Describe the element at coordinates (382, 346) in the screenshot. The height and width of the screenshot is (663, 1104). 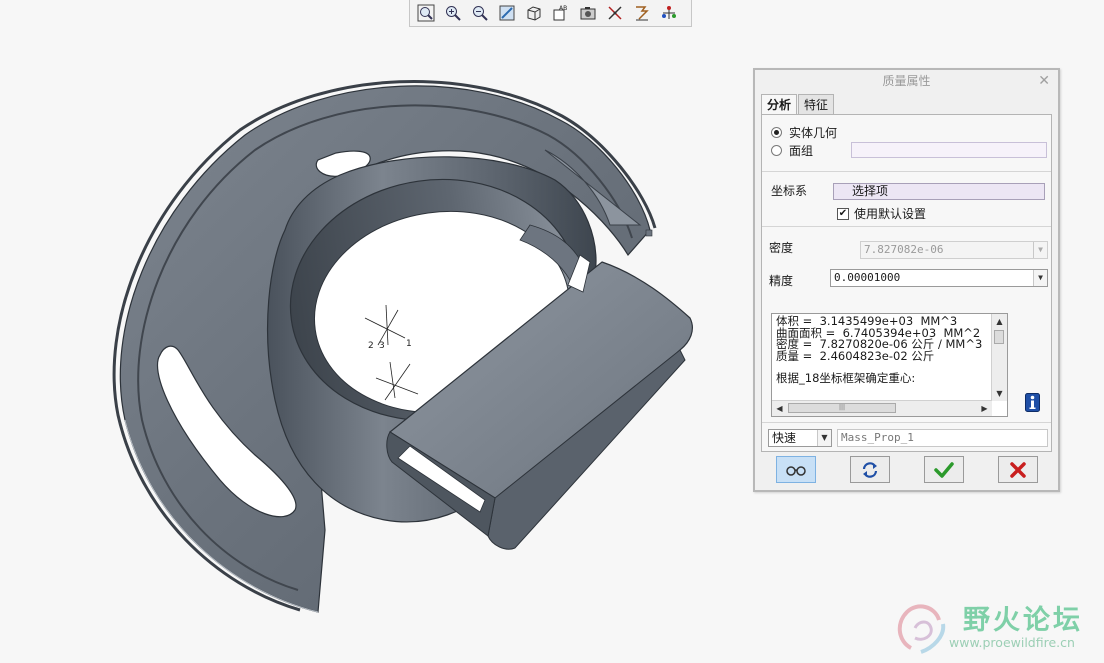
I see `csys-label-3: 3` at that location.